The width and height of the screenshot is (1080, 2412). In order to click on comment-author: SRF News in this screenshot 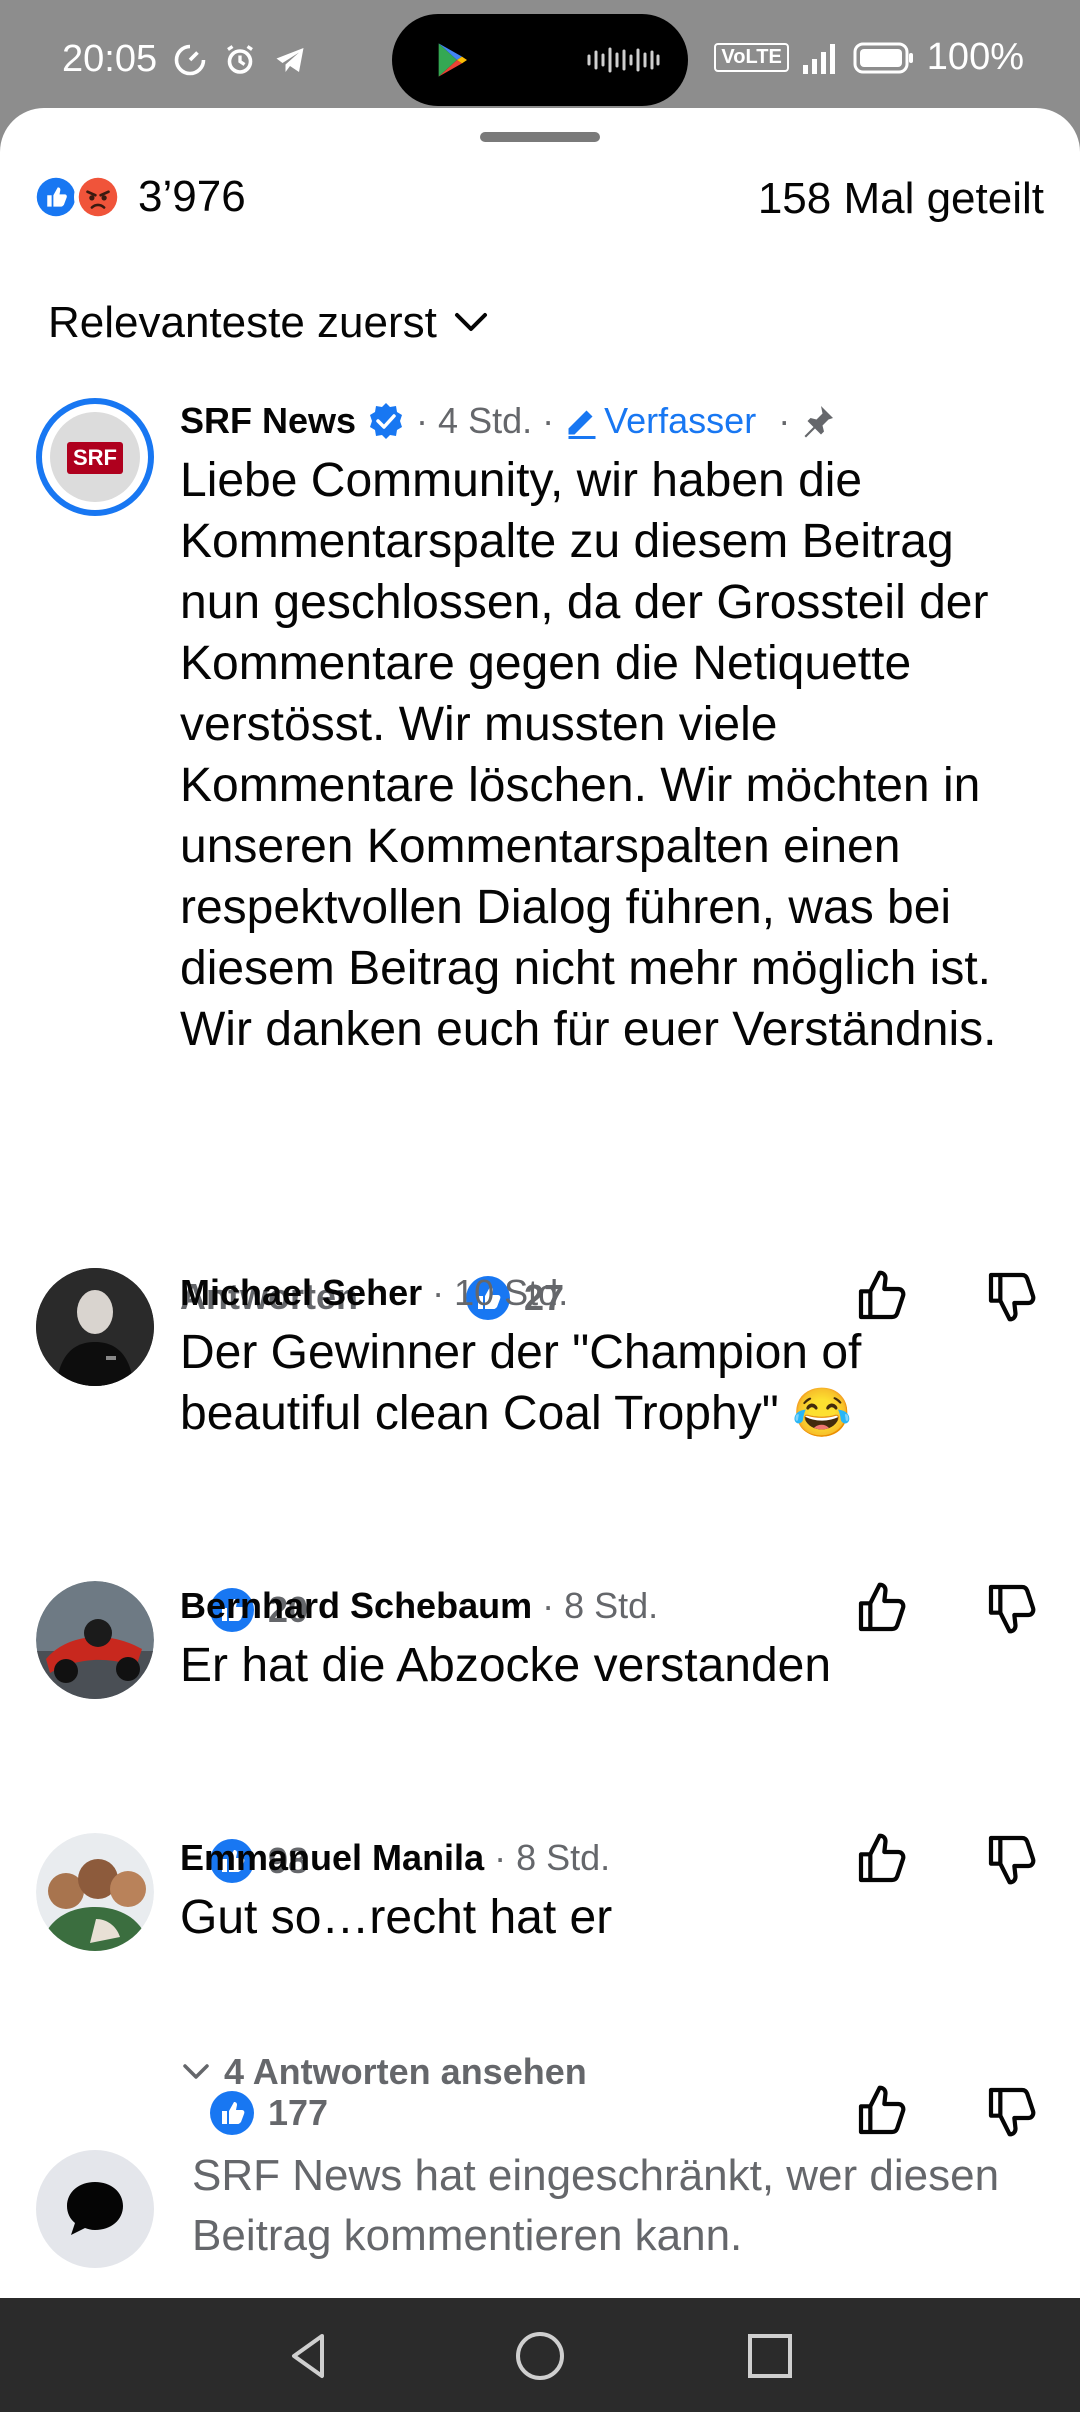, I will do `click(268, 421)`.